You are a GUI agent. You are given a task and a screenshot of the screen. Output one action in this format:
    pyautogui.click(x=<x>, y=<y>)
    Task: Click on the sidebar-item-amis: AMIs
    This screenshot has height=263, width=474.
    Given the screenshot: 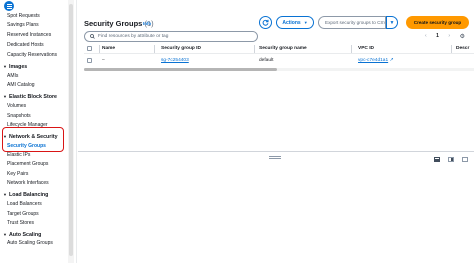 What is the action you would take?
    pyautogui.click(x=12, y=76)
    